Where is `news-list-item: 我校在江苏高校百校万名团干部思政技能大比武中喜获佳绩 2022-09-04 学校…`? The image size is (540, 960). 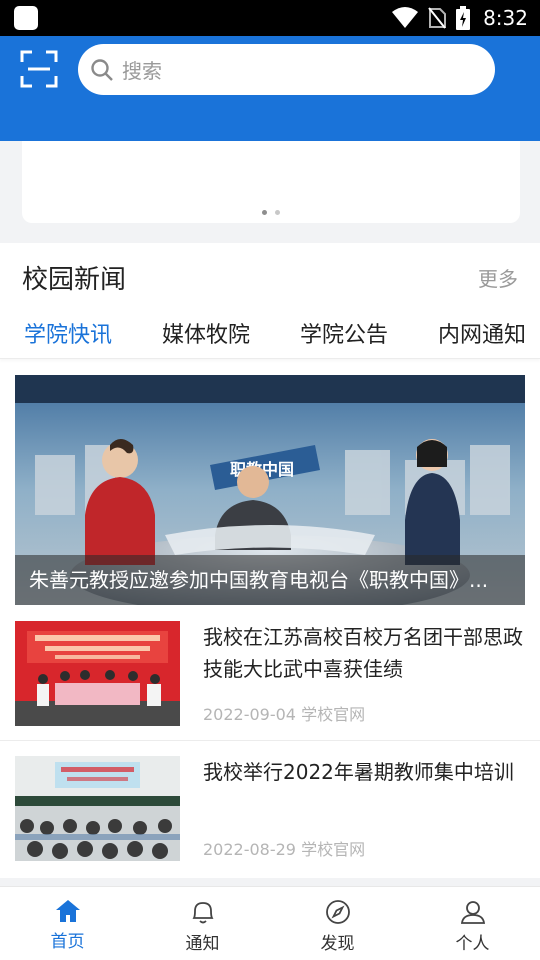 news-list-item: 我校在江苏高校百校万名团干部思政技能大比武中喜获佳绩 2022-09-04 学校… is located at coordinates (270, 681).